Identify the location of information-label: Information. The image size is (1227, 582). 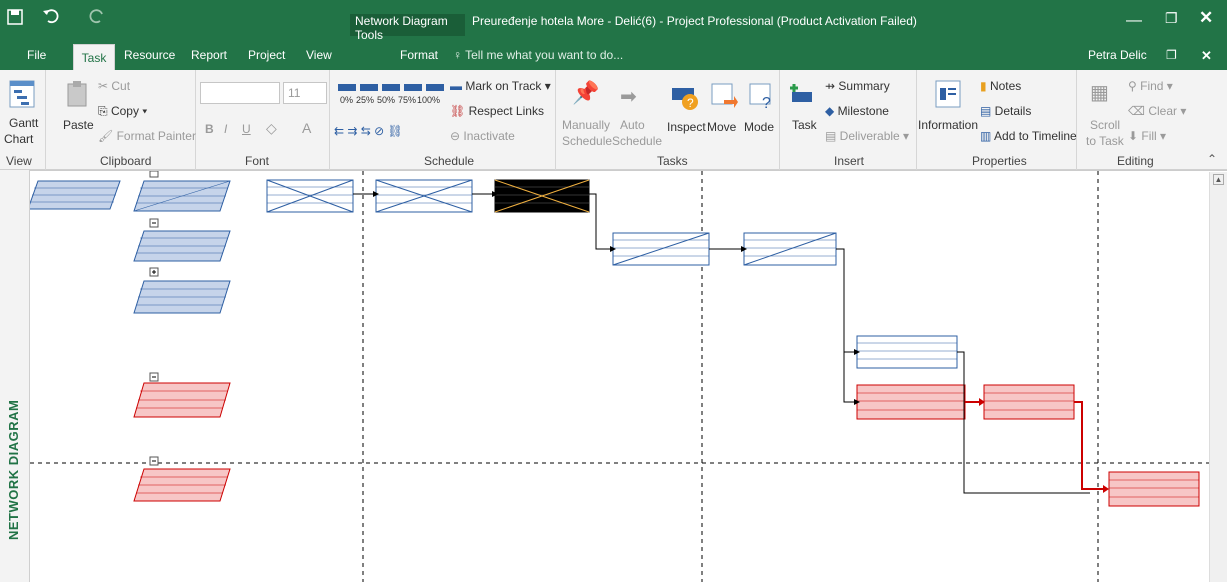
(948, 125).